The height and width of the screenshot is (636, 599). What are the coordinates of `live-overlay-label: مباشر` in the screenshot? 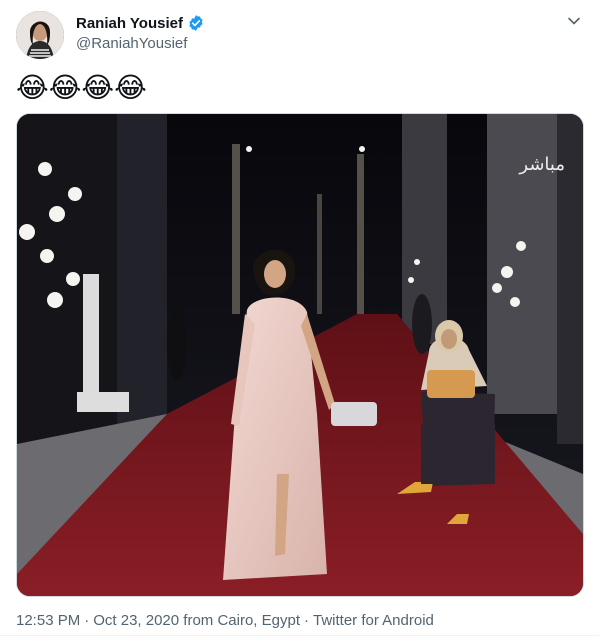 It's located at (542, 164).